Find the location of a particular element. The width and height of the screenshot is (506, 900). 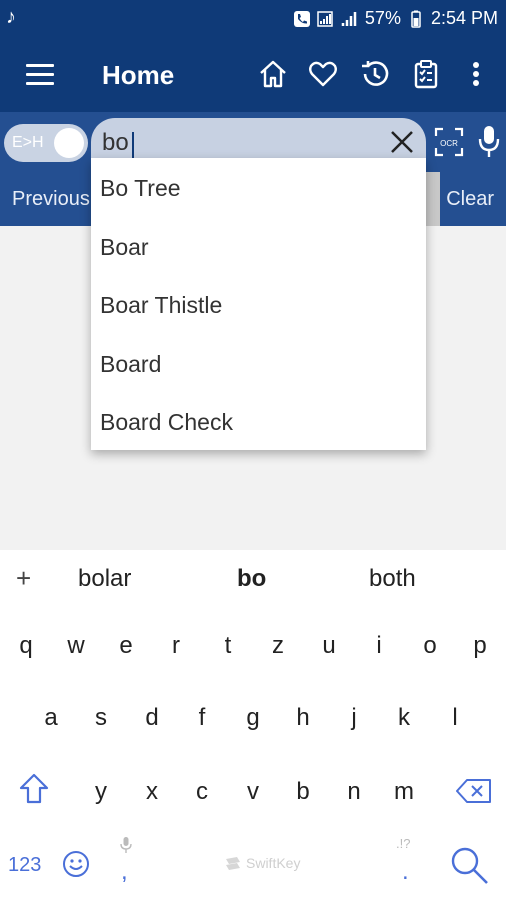

cell-signal-icon is located at coordinates (349, 18).